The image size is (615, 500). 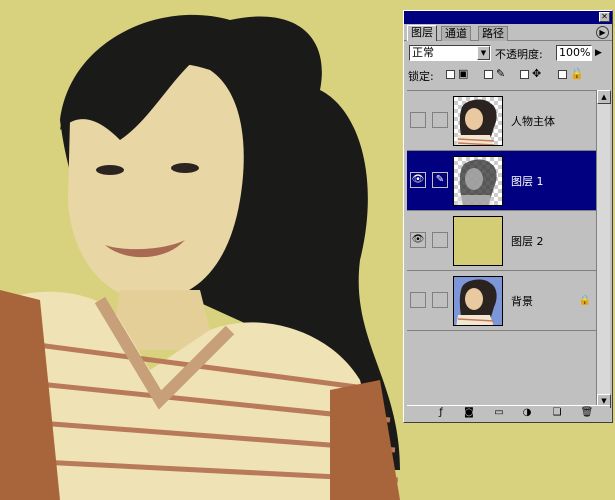 I want to click on trash-icon: 🗑, so click(x=587, y=412).